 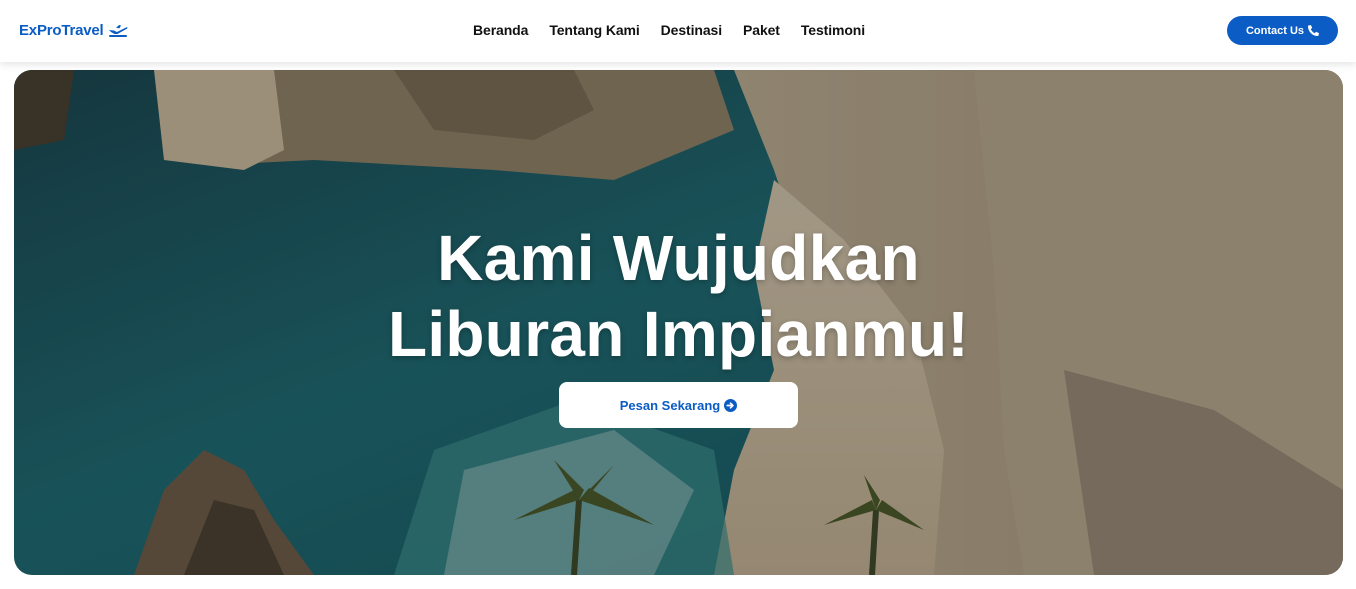 I want to click on plane-departure-icon, so click(x=118, y=31).